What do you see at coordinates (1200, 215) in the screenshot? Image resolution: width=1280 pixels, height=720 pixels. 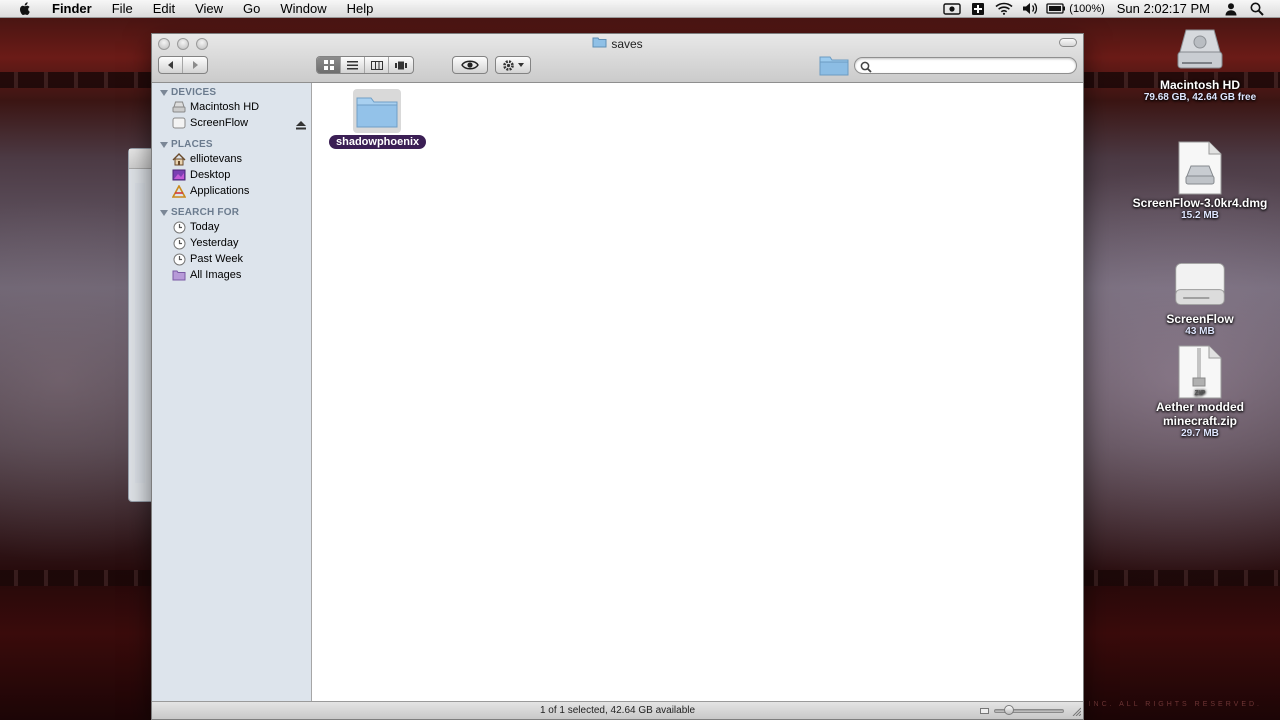 I see `desktop-icon-info: 15.2 MB` at bounding box center [1200, 215].